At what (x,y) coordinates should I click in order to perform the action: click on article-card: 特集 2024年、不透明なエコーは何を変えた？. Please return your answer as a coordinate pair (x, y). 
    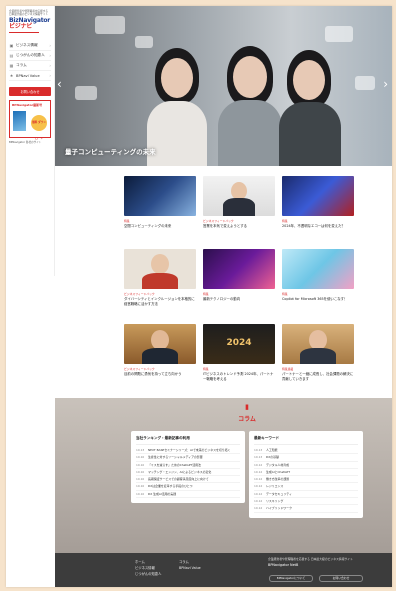
    Looking at the image, I should click on (318, 202).